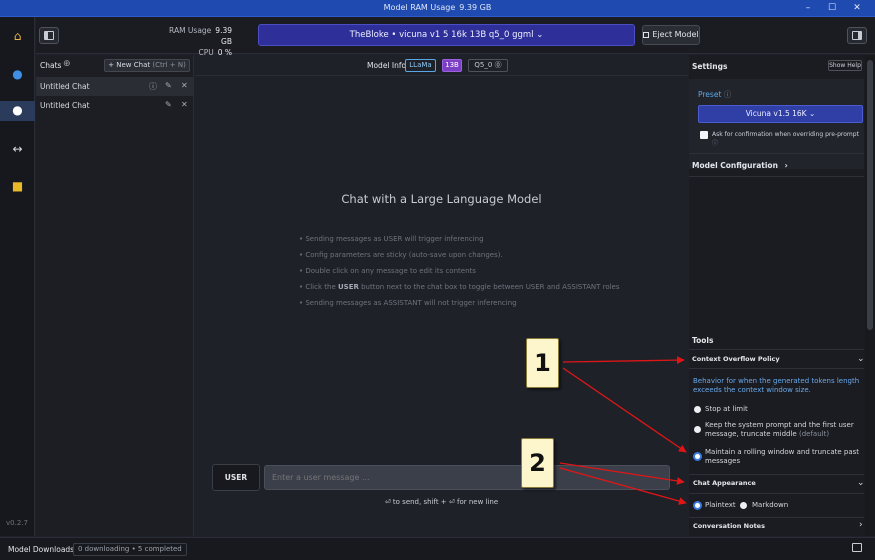 The height and width of the screenshot is (560, 875). I want to click on left-nav: ⌂ ● ● ↔ ■ v0.2.7, so click(17, 276).